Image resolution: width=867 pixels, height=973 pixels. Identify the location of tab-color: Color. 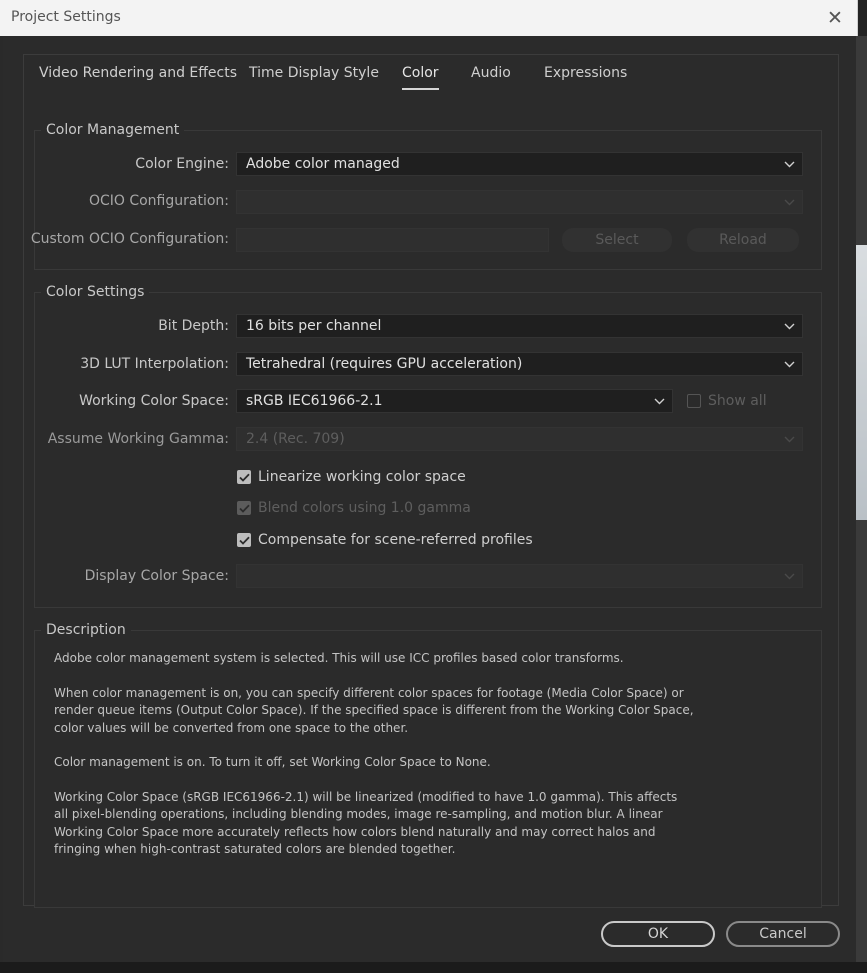
(420, 77).